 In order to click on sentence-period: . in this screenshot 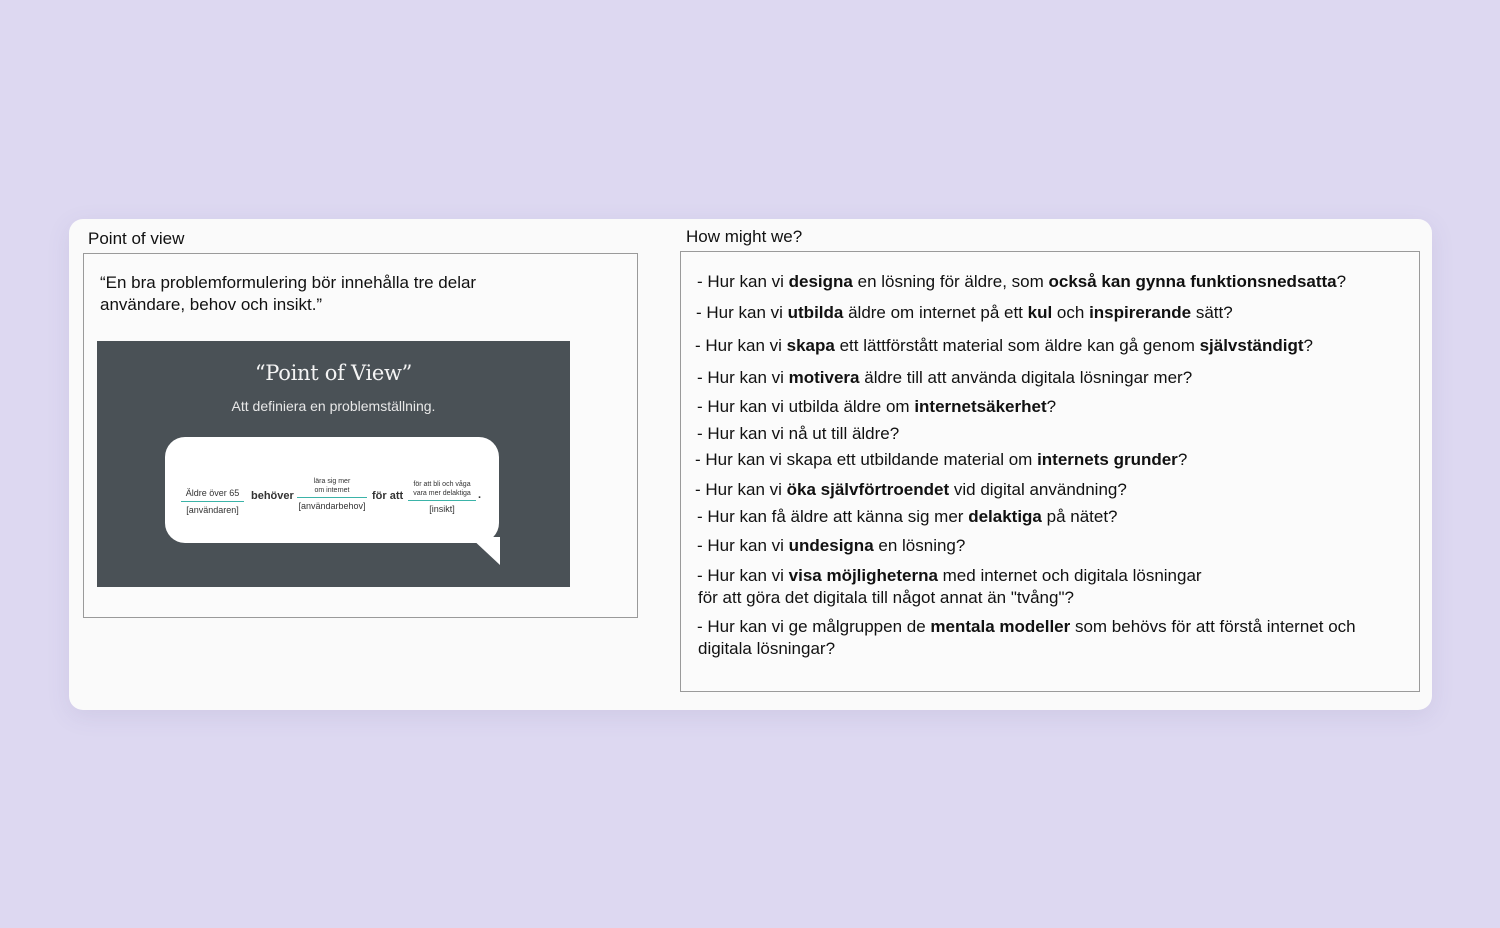, I will do `click(480, 495)`.